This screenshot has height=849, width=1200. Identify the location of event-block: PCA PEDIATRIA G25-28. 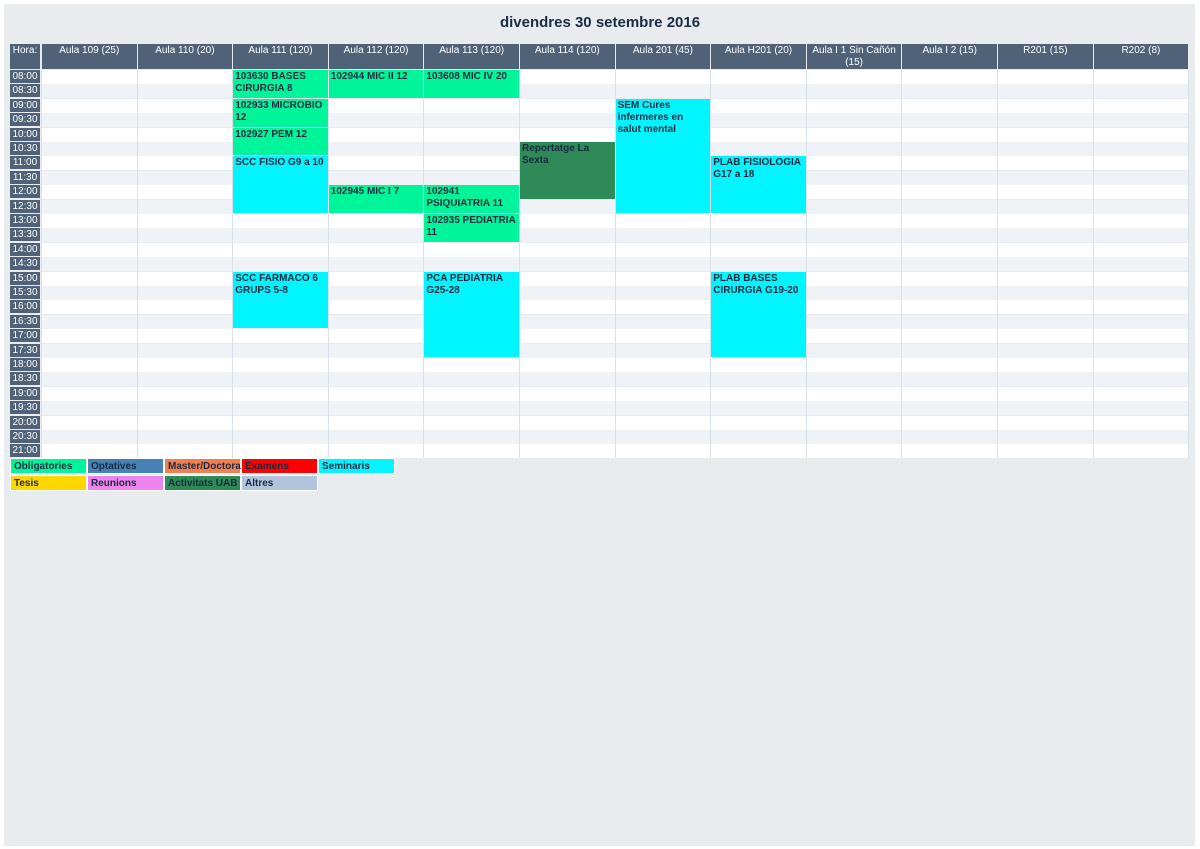
(471, 314).